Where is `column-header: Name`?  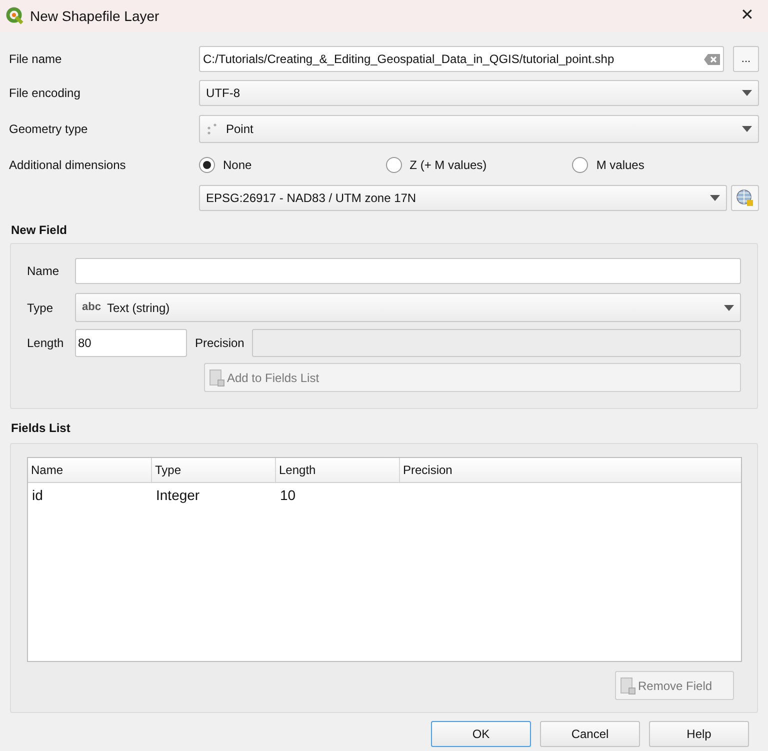
column-header: Name is located at coordinates (90, 470).